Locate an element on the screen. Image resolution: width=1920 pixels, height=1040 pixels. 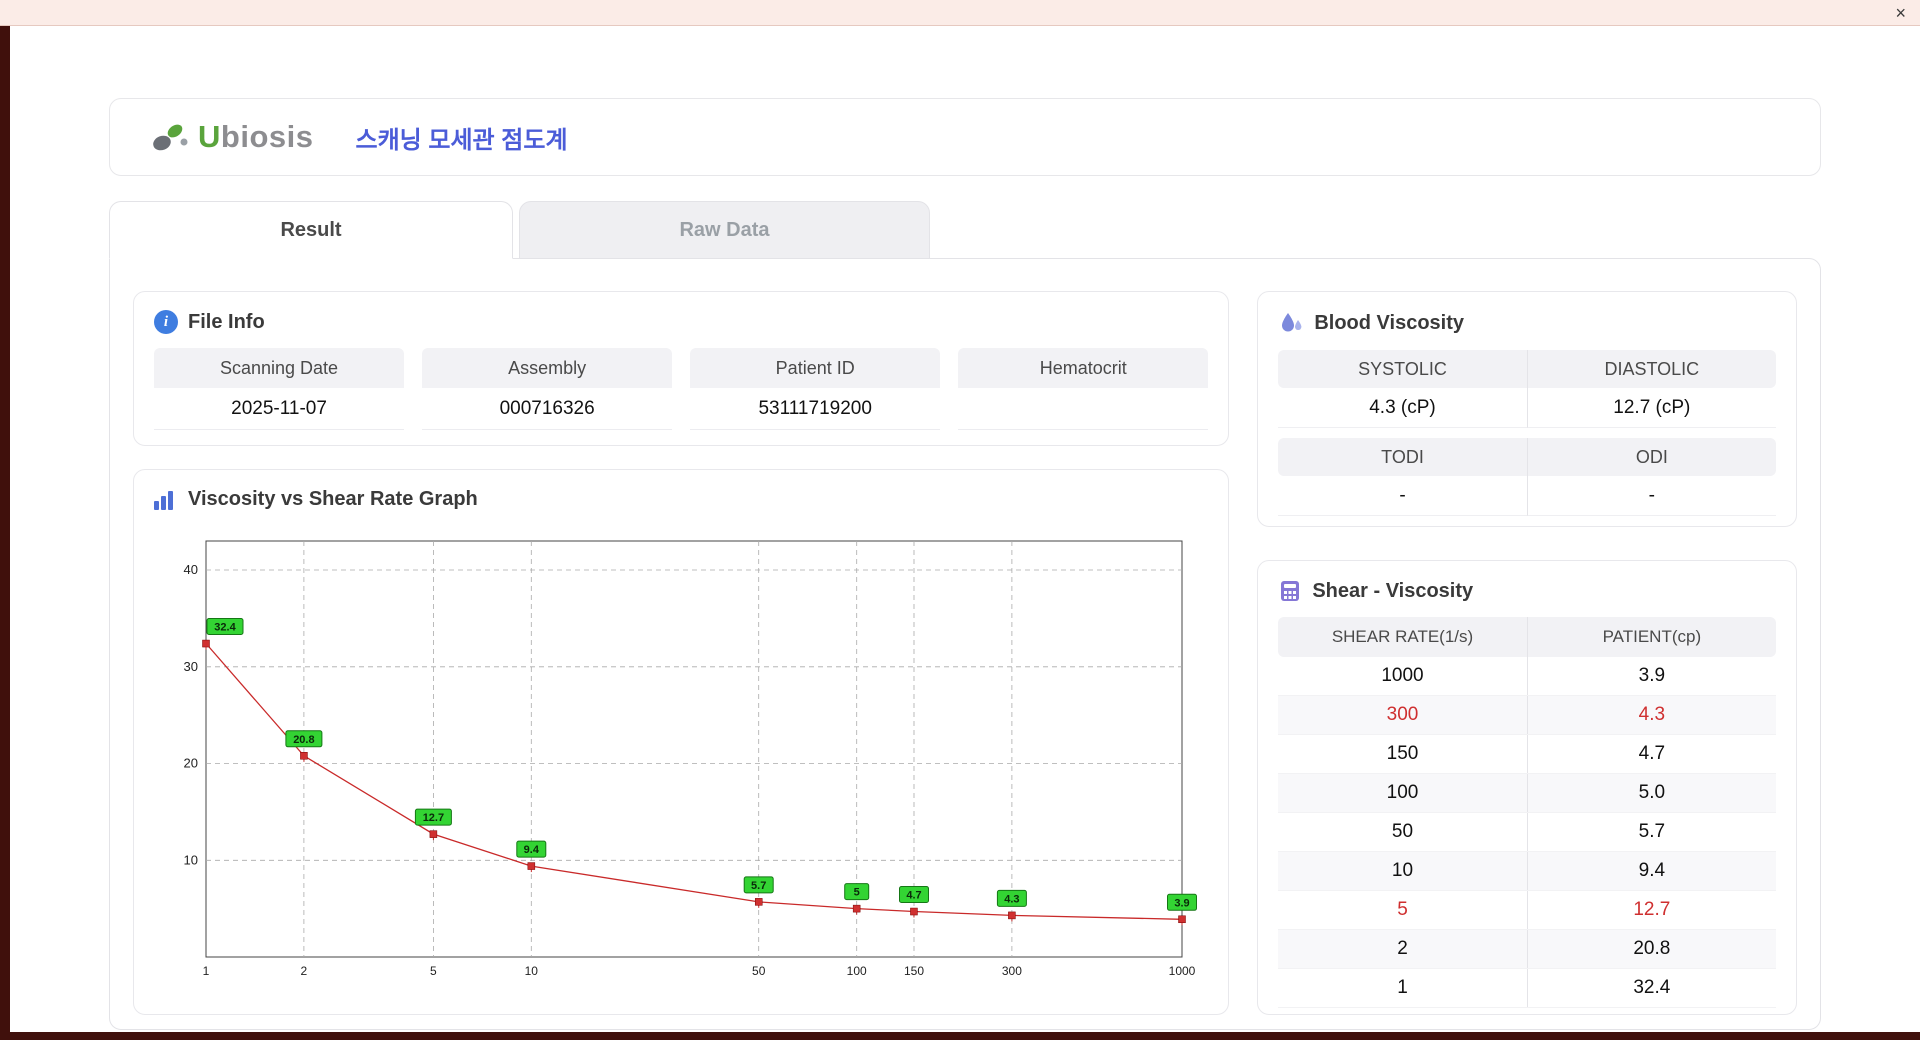
graph-title: Viscosity vs Shear Rate Graph is located at coordinates (333, 499).